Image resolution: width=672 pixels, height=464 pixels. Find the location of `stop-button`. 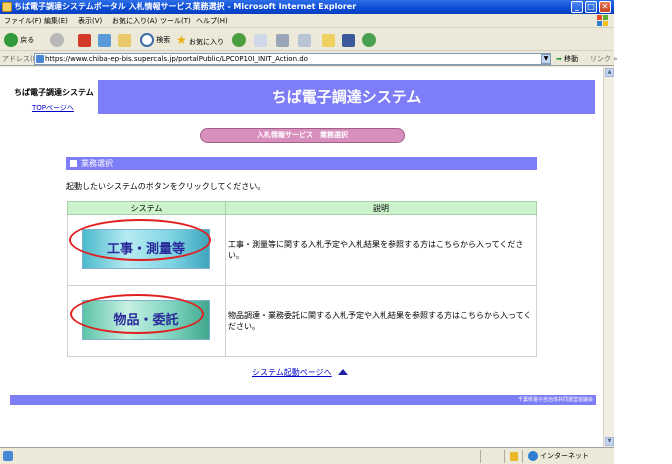

stop-button is located at coordinates (84, 40).